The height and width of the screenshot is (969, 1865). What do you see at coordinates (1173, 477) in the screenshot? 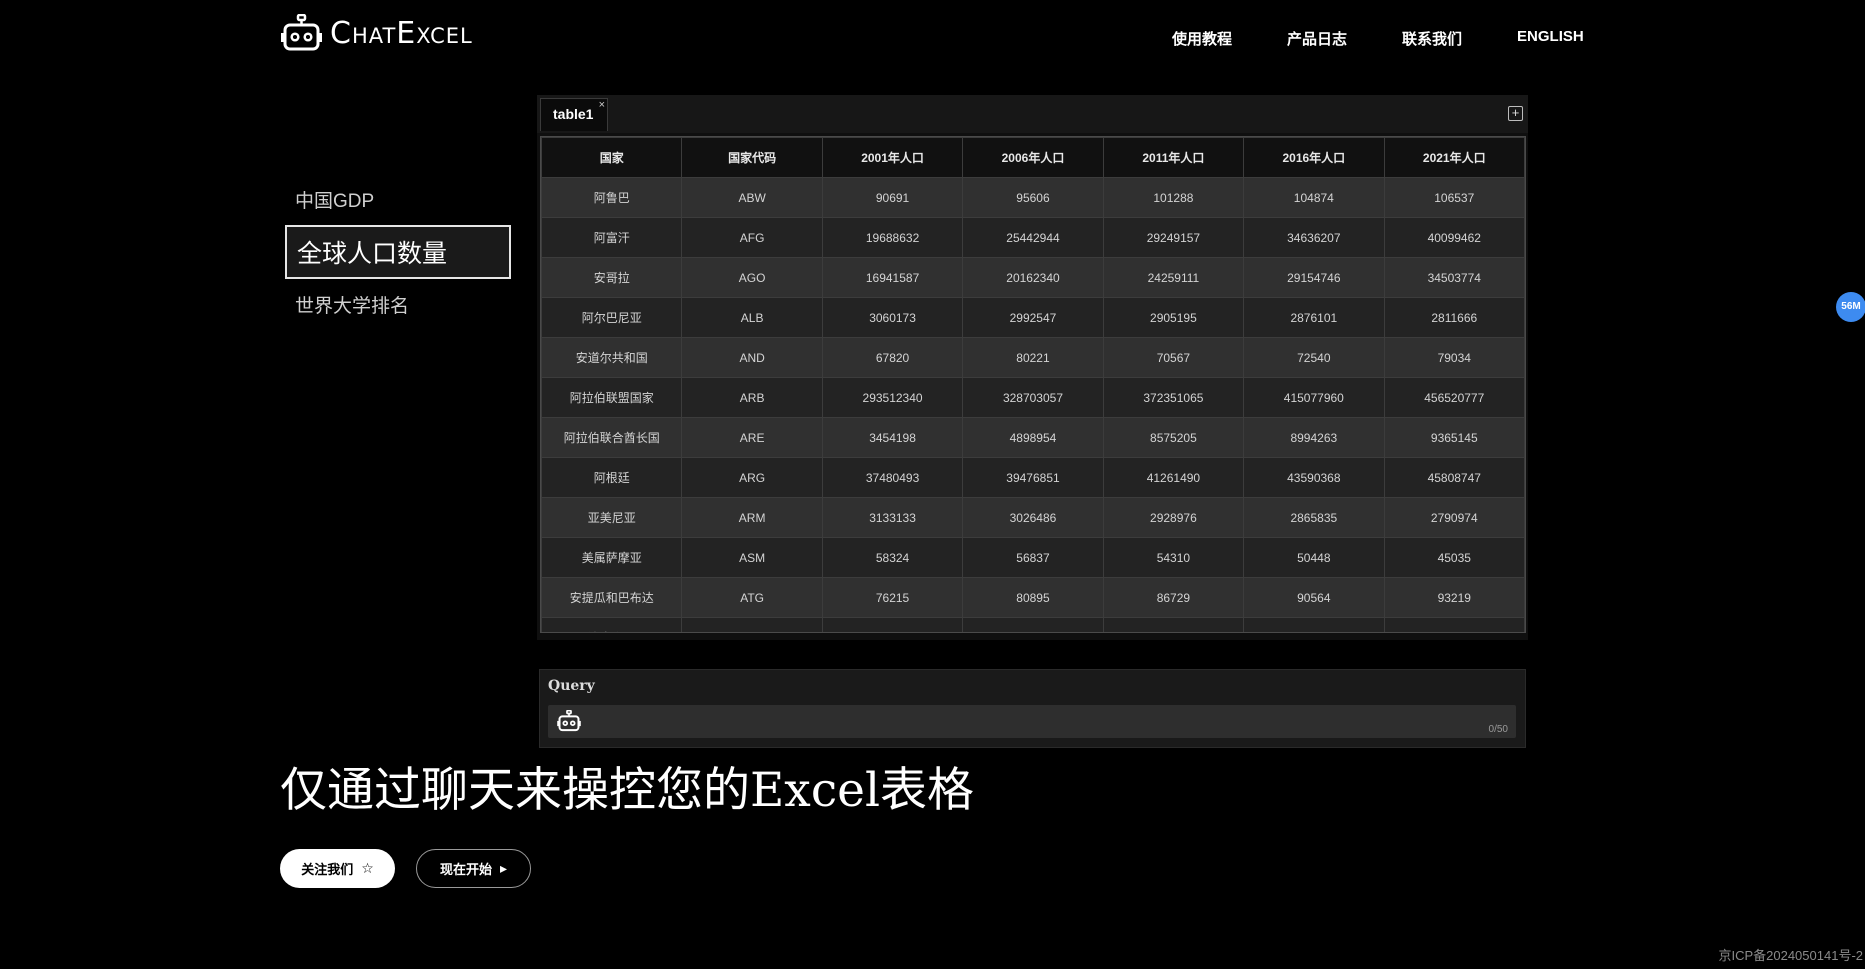
I see `table-cell: 41261490` at bounding box center [1173, 477].